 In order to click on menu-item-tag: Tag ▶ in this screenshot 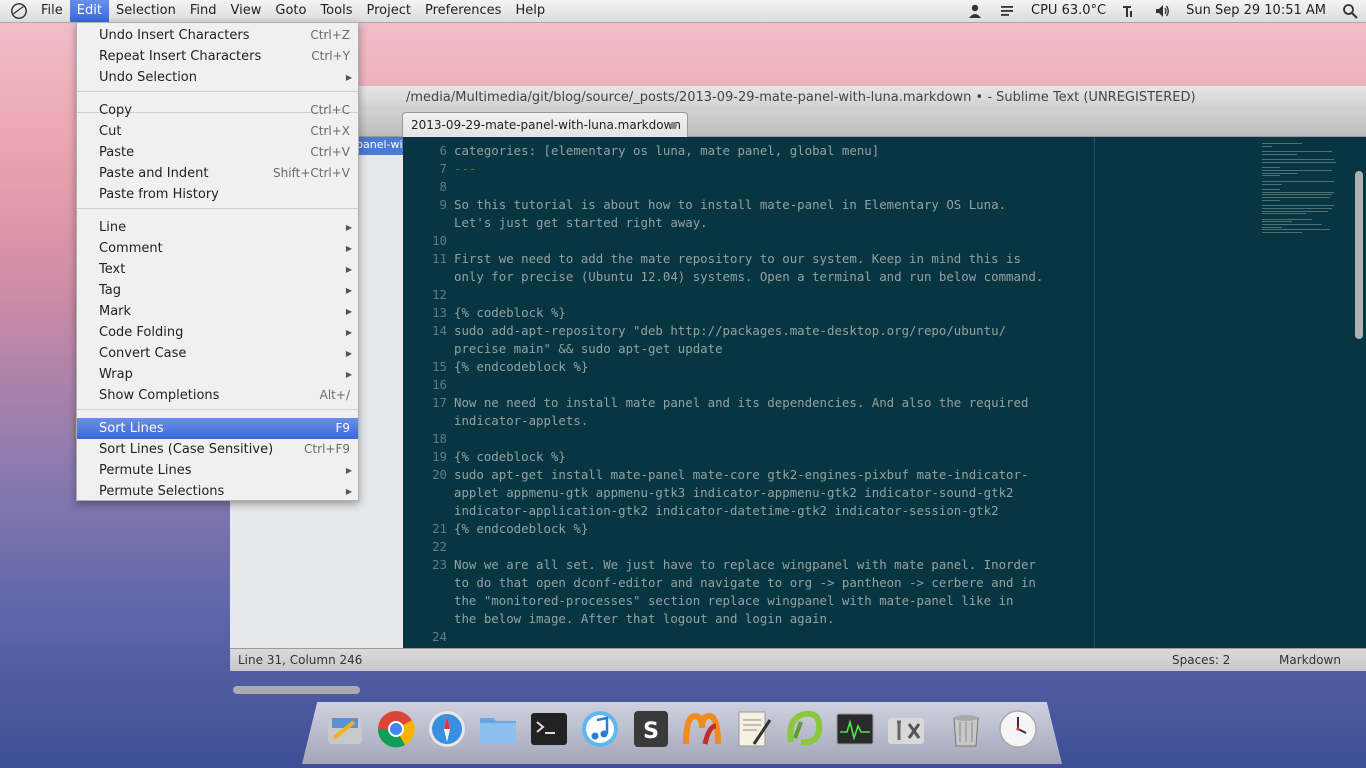, I will do `click(217, 290)`.